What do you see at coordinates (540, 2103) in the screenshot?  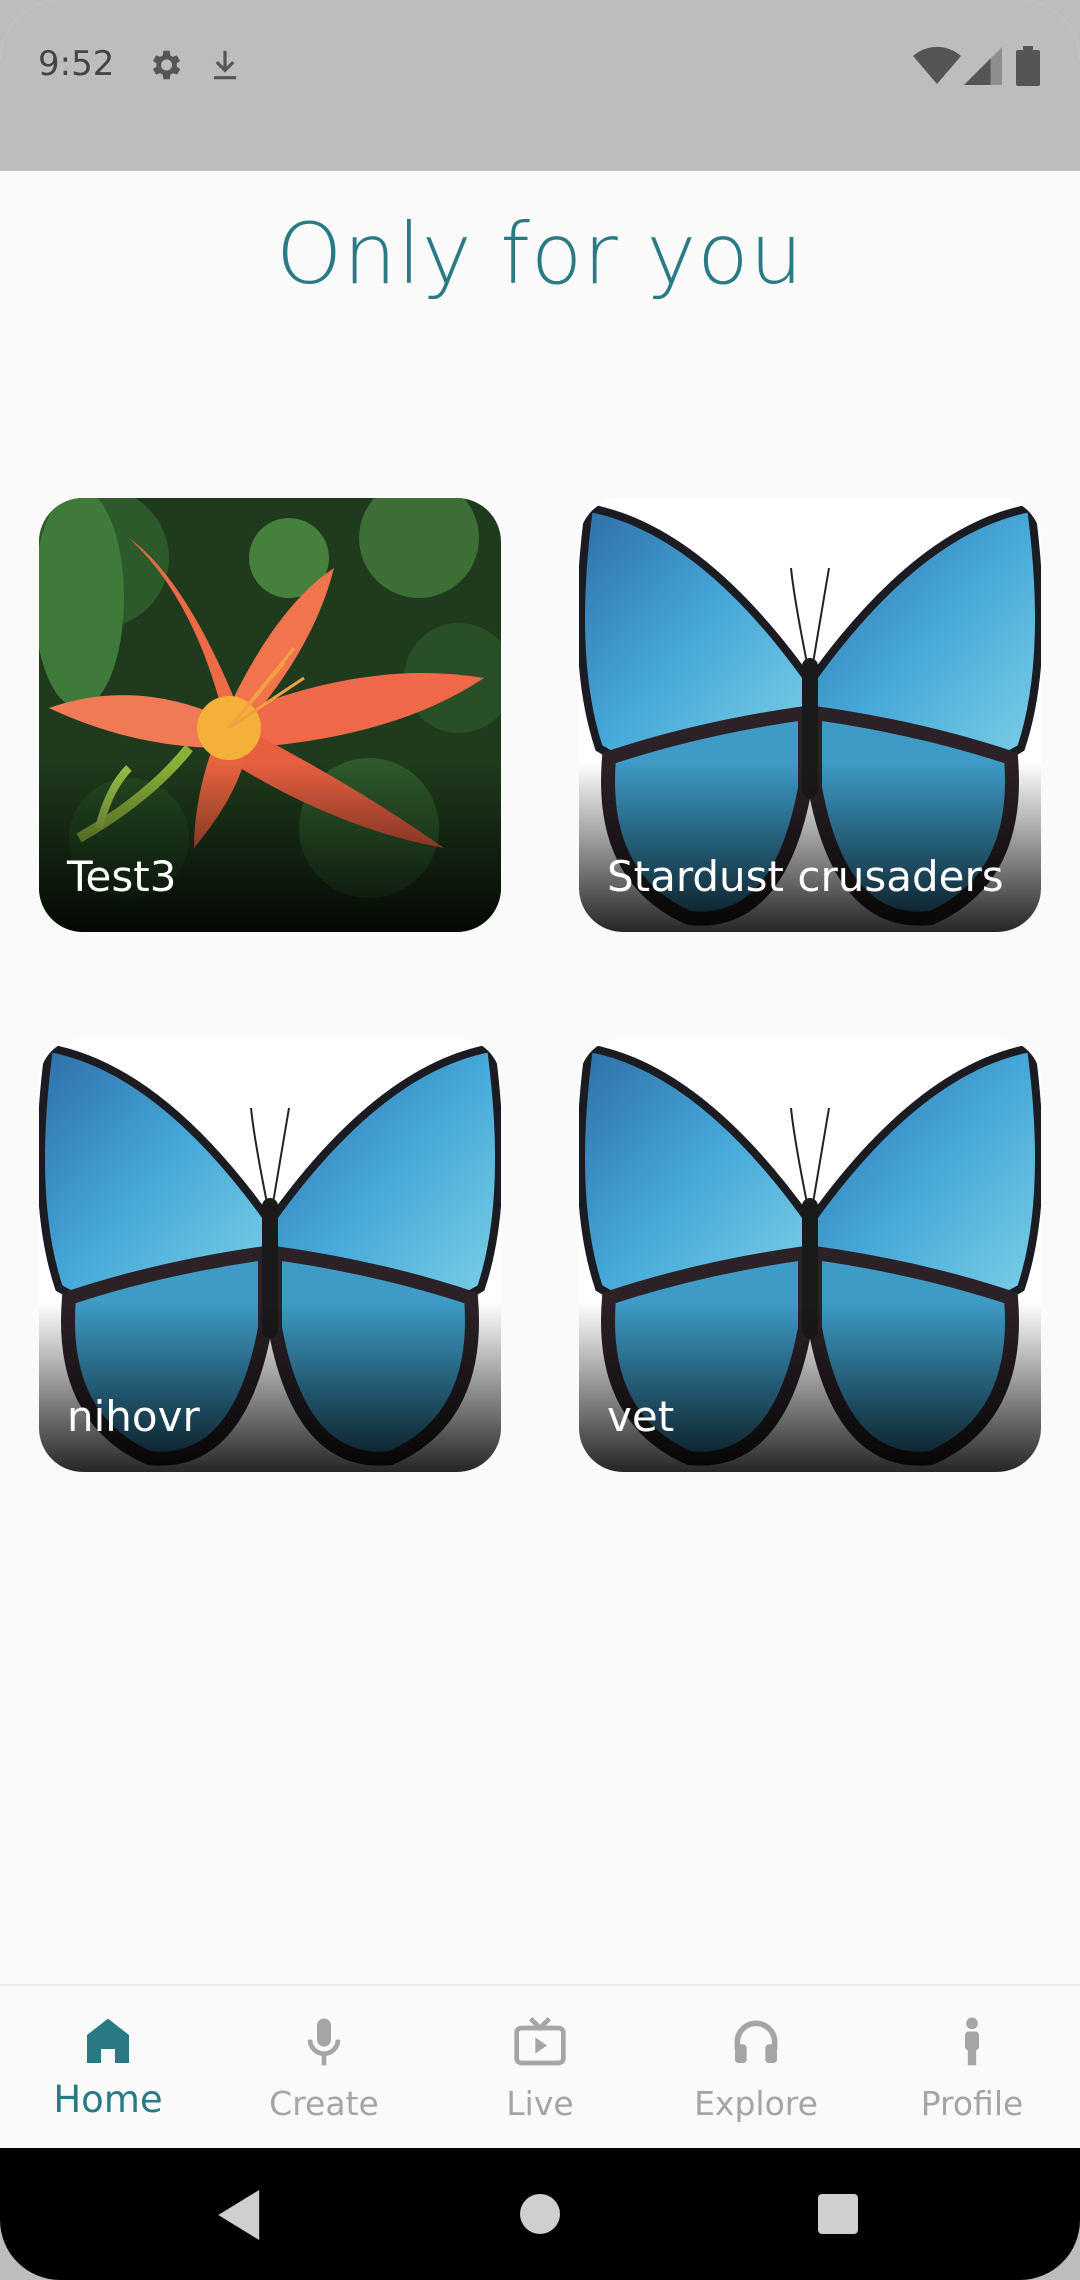 I see `nav-label: Live` at bounding box center [540, 2103].